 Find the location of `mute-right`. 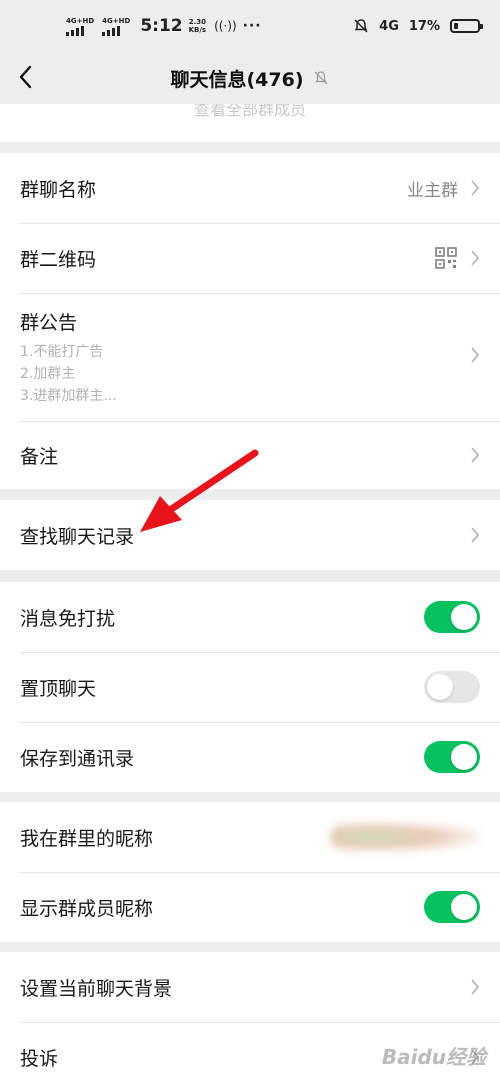

mute-right is located at coordinates (452, 617).